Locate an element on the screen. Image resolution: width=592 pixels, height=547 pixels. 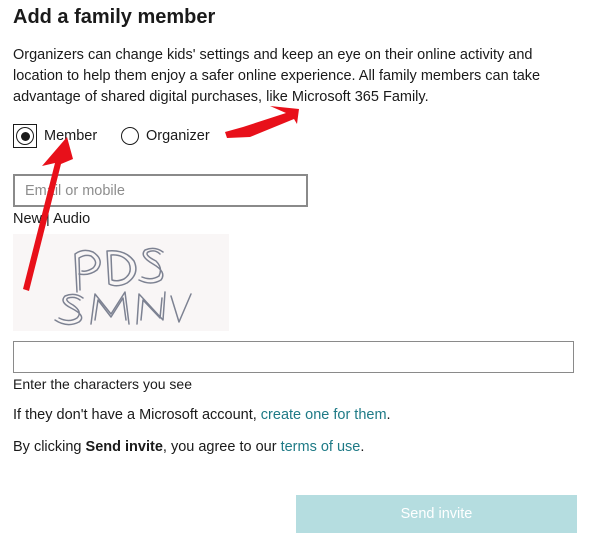
captcha-glyphs is located at coordinates (123, 286).